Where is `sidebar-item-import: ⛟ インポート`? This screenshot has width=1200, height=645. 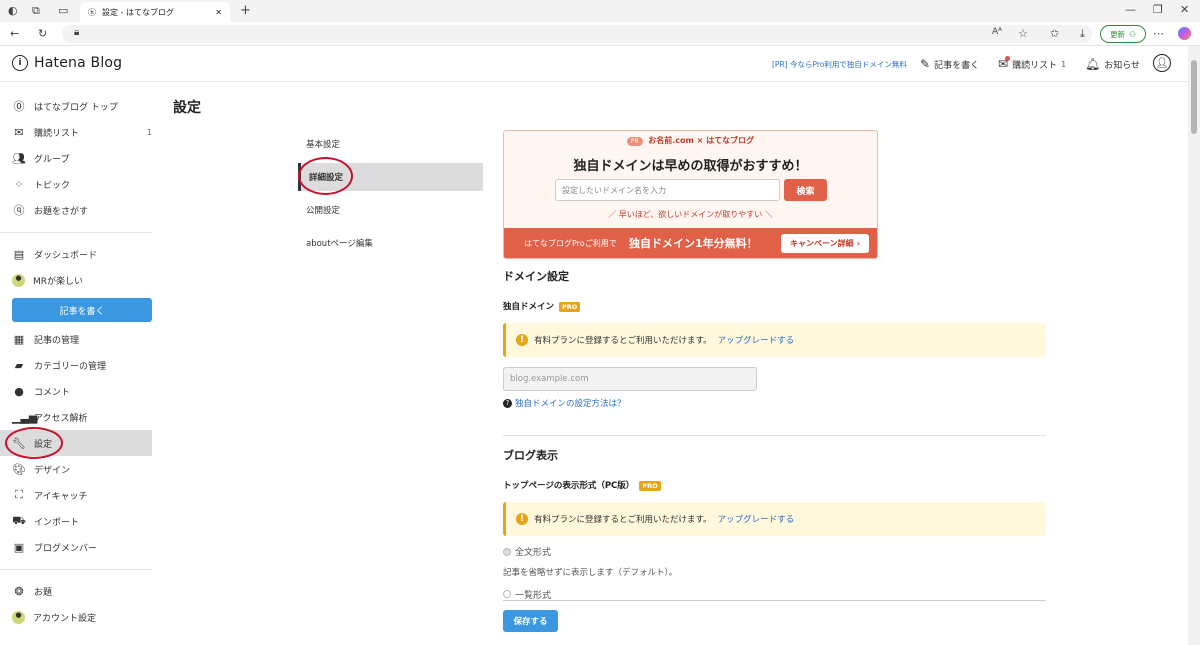
sidebar-item-import: ⛟ インポート is located at coordinates (82, 521).